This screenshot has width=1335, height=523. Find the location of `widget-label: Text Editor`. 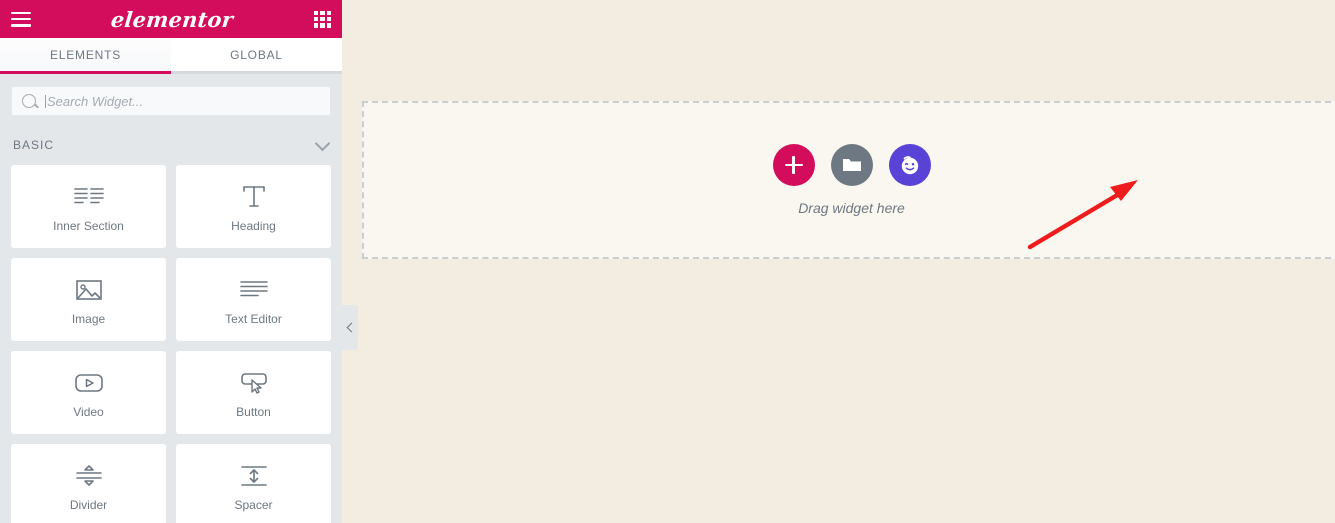

widget-label: Text Editor is located at coordinates (253, 319).